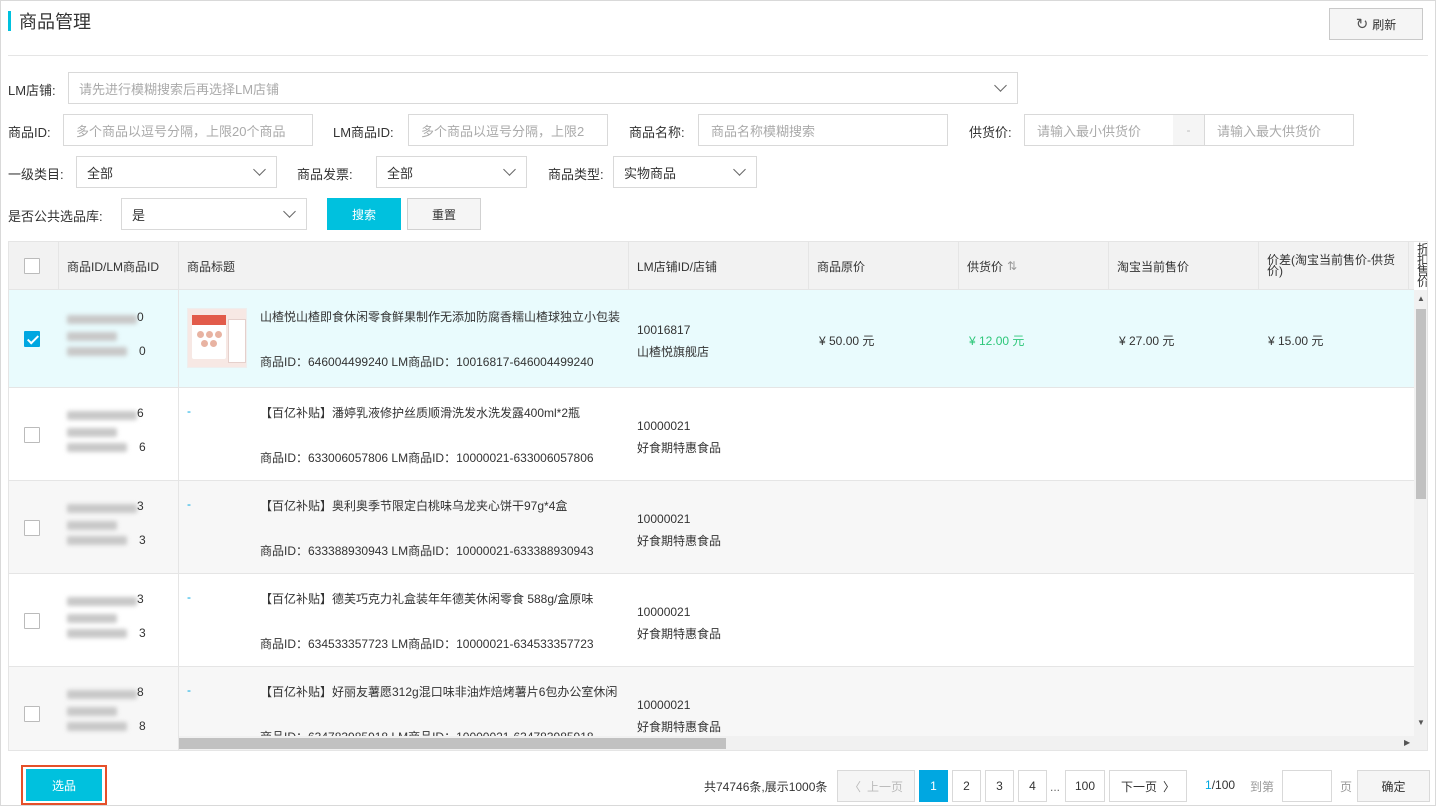  What do you see at coordinates (364, 214) in the screenshot?
I see `search-button: 搜索` at bounding box center [364, 214].